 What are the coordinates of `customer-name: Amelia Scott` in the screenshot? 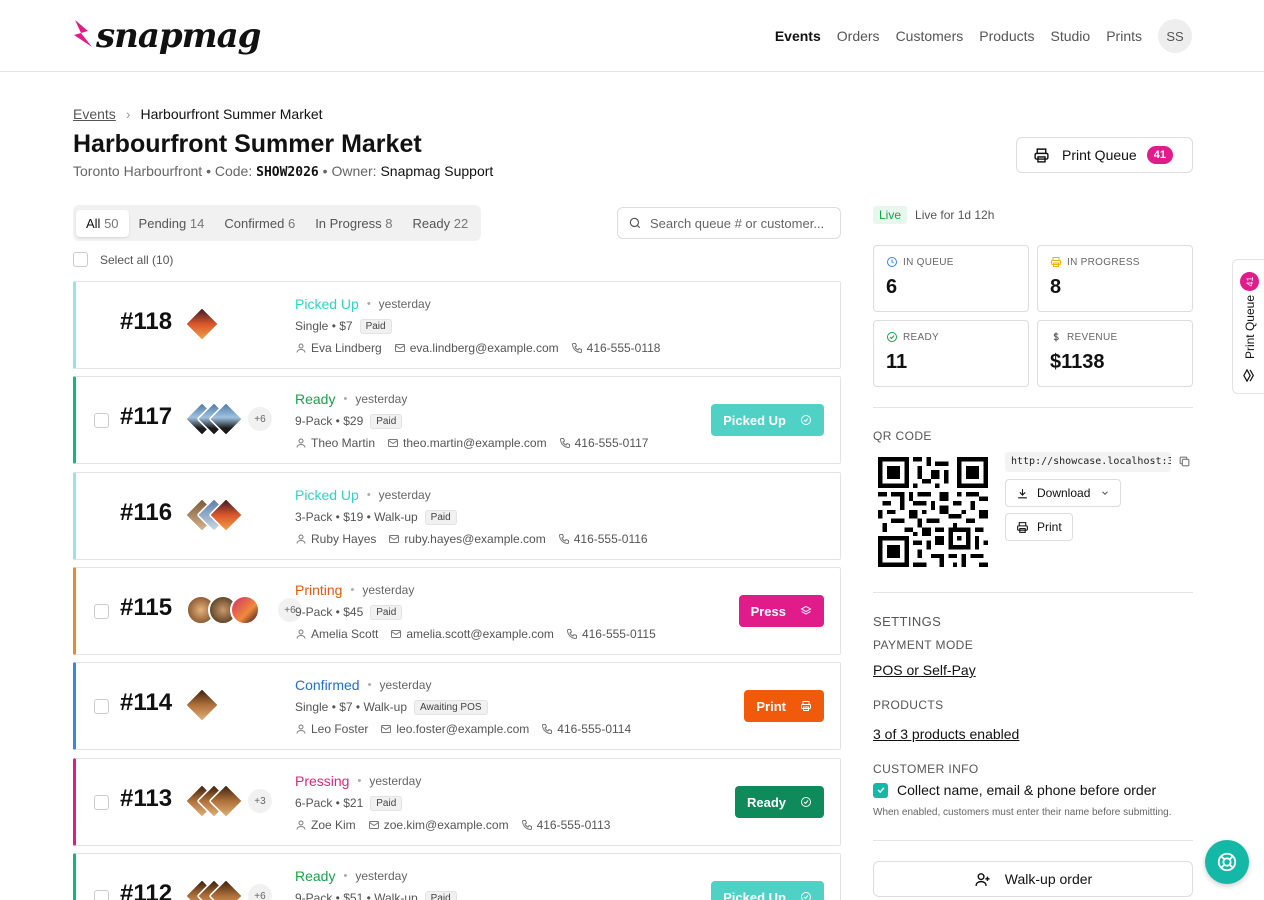 It's located at (336, 634).